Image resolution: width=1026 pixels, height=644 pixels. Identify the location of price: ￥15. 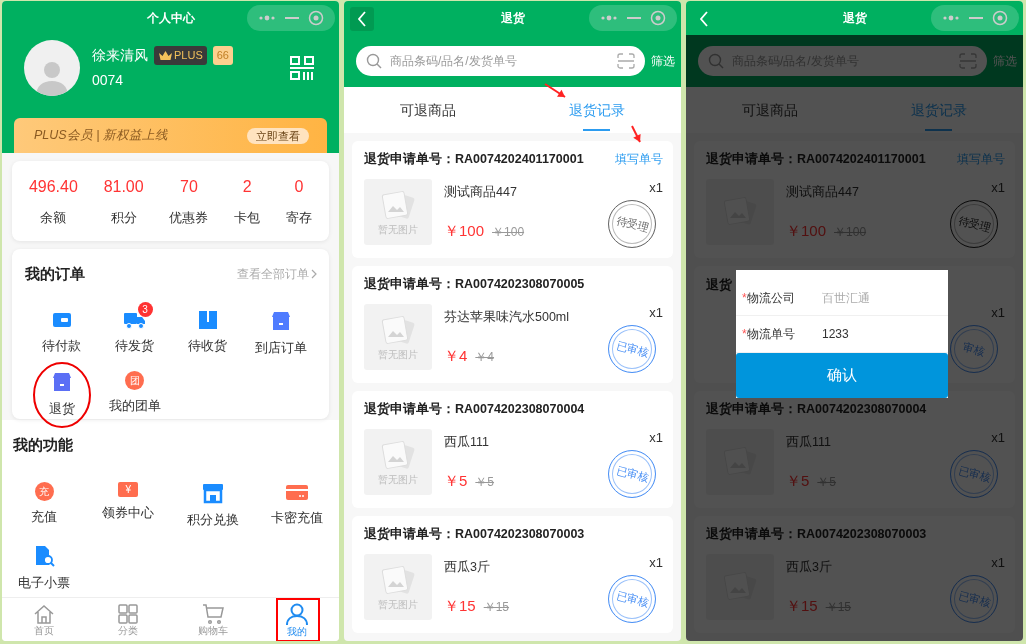
(802, 605).